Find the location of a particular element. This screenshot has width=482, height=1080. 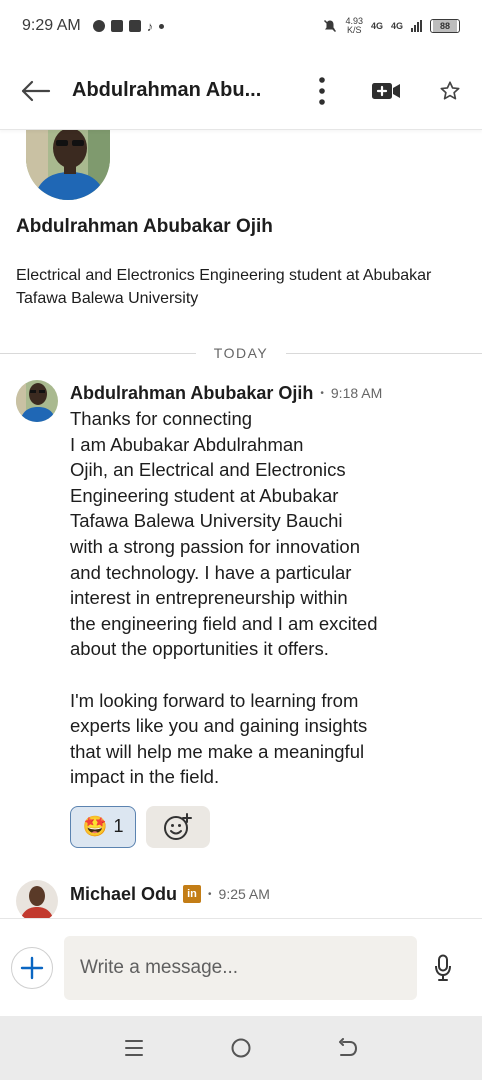

message-body: Michael Odu in • 9:25 AM is located at coordinates (260, 893).